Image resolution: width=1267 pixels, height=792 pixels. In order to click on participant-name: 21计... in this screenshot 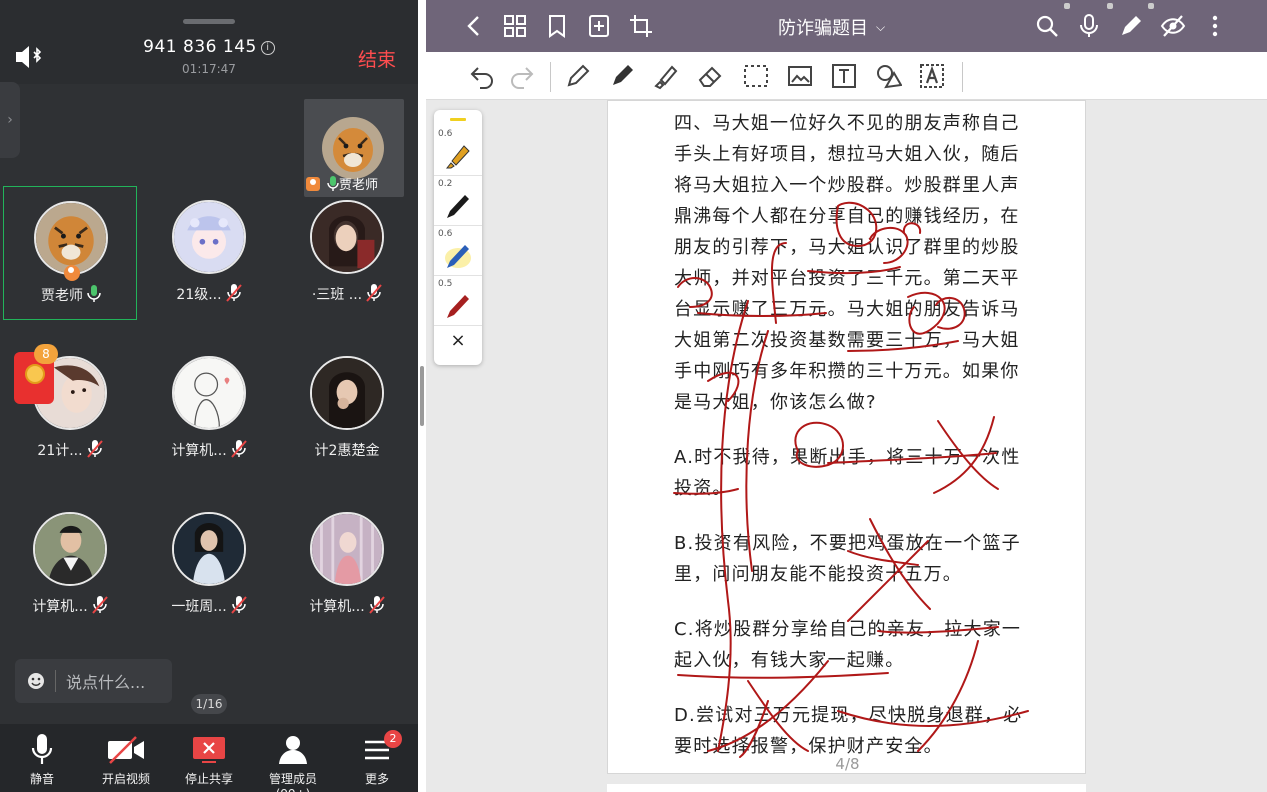, I will do `click(70, 450)`.